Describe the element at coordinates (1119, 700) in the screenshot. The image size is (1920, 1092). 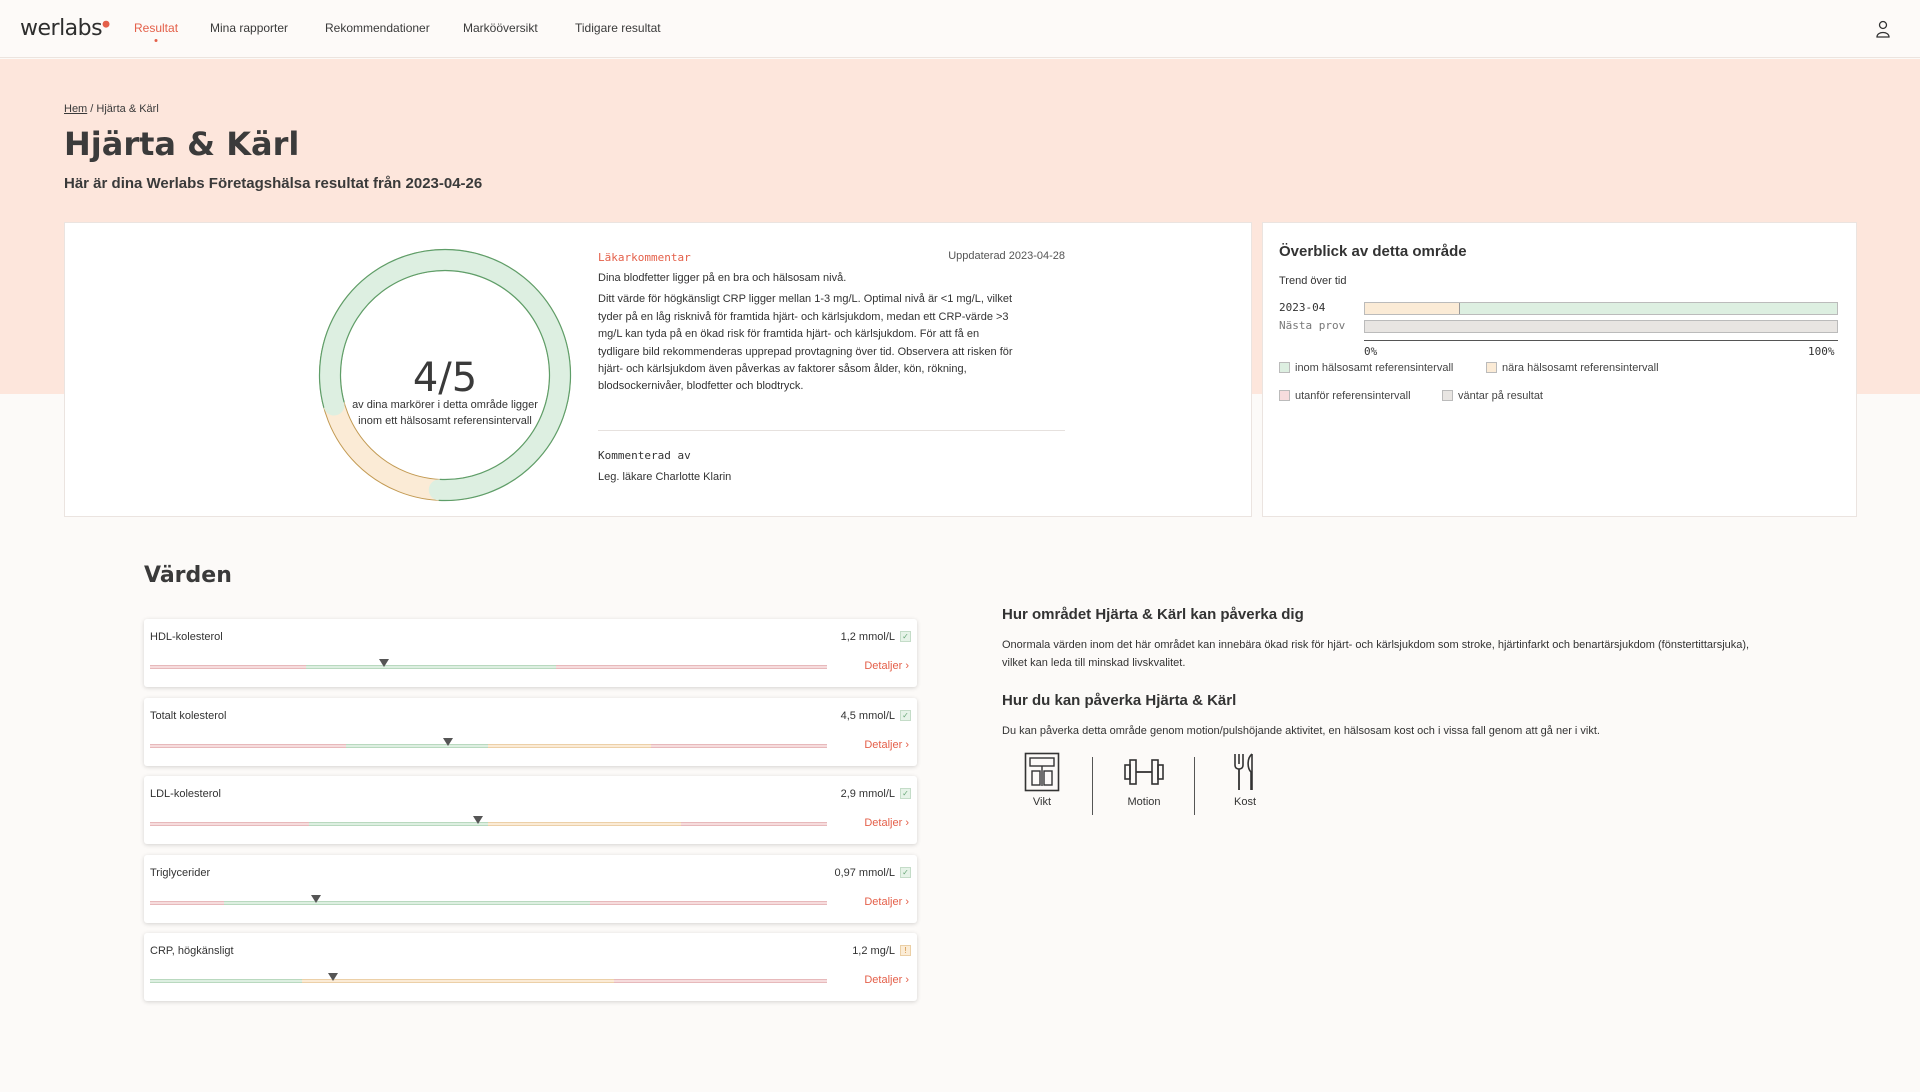
I see `influence-heading: Hur du kan påverka Hjärta & Kärl` at that location.